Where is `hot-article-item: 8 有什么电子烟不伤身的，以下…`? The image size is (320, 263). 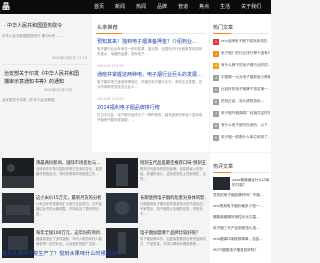
hot-article-item: 8 有什么电子烟不伤身的，以下… is located at coordinates (241, 125).